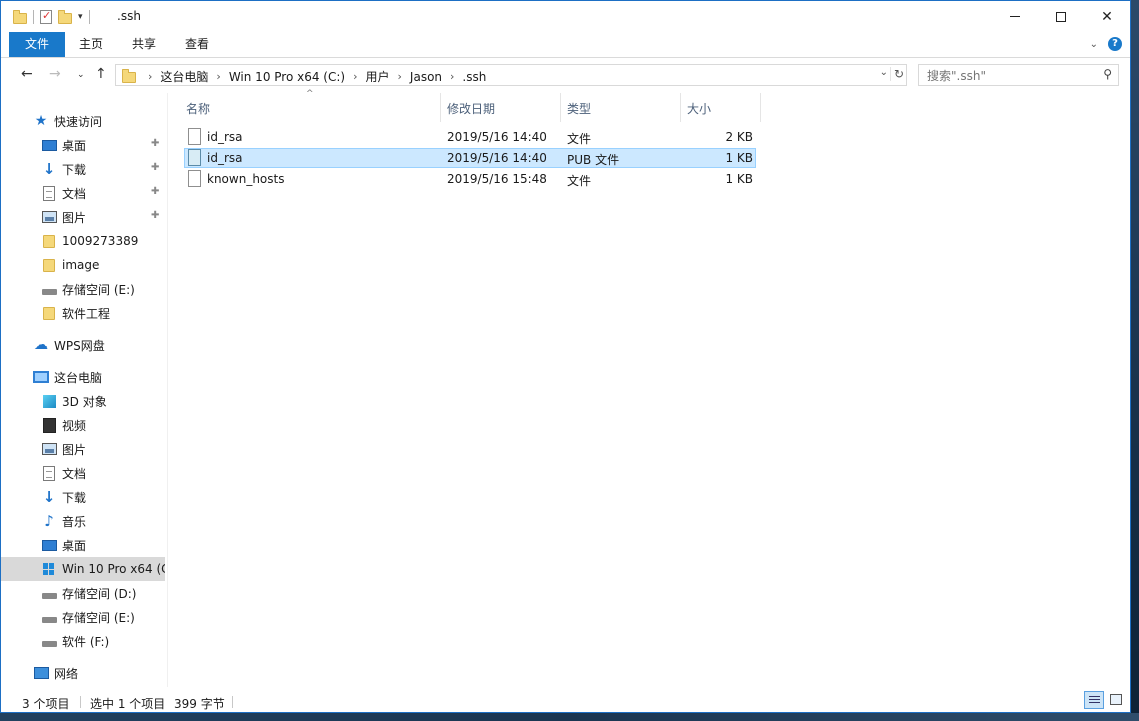 This screenshot has height=721, width=1139. I want to click on search-input, so click(1012, 76).